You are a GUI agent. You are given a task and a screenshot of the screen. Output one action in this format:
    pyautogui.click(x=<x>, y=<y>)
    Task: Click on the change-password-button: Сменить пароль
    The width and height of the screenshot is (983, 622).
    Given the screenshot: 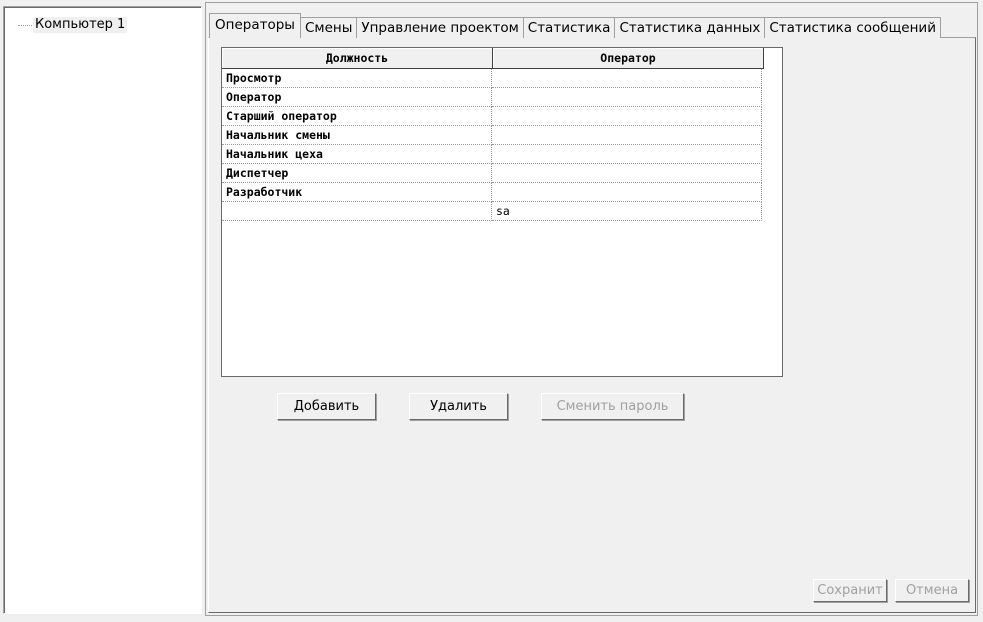 What is the action you would take?
    pyautogui.click(x=612, y=406)
    